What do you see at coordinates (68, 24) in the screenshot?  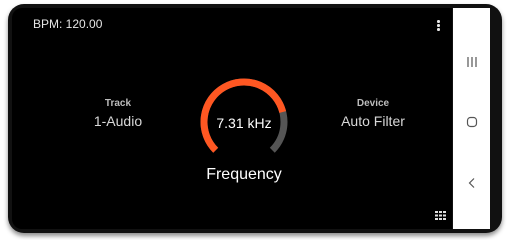 I see `bpm-label: BPM: 120.00` at bounding box center [68, 24].